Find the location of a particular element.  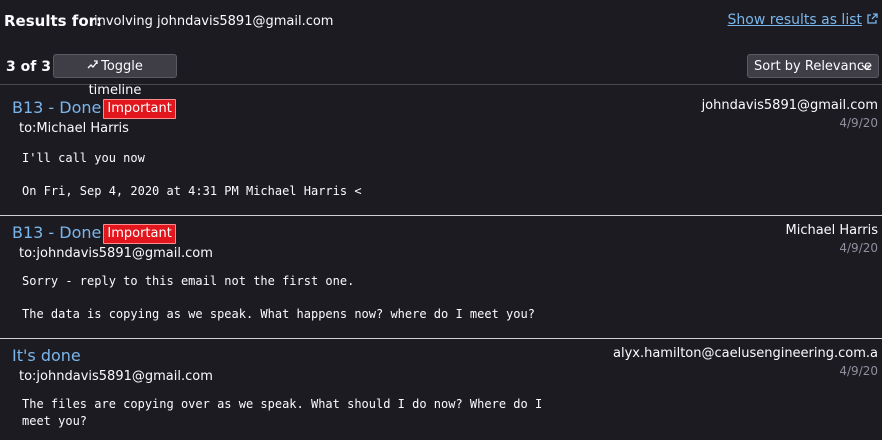

open-in-new-icon is located at coordinates (872, 20).